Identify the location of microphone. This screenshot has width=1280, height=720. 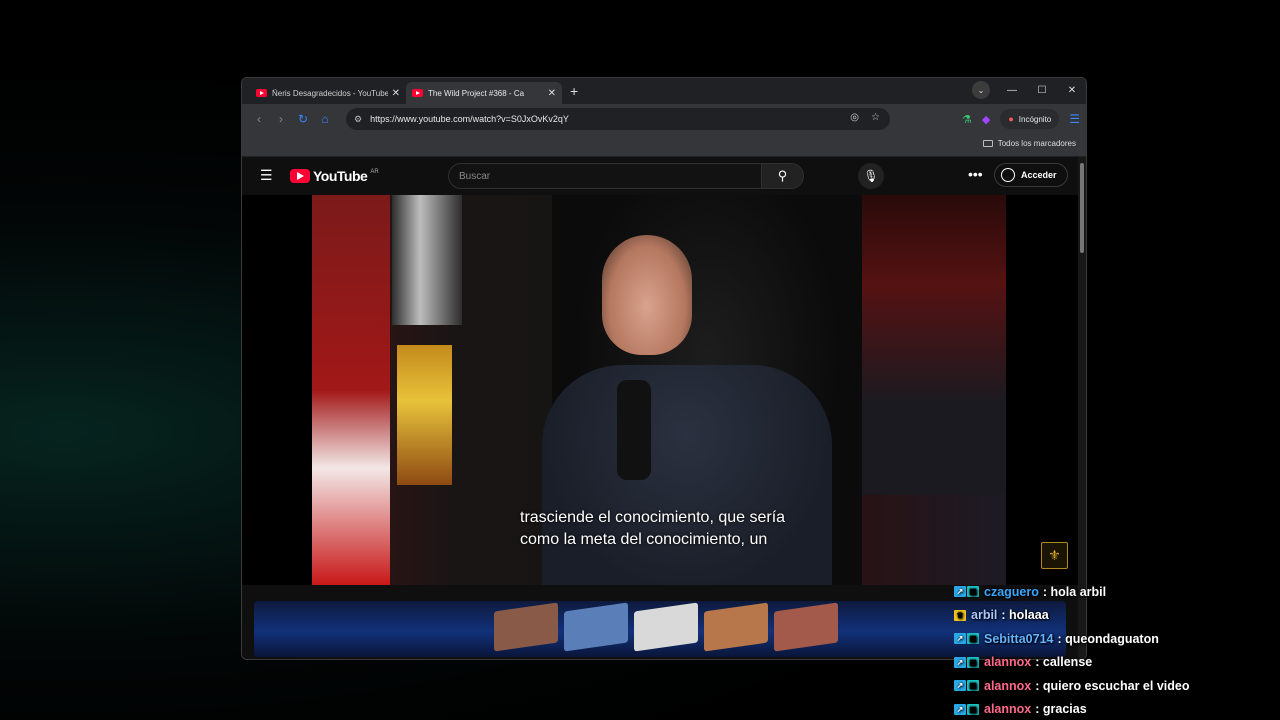
(634, 430).